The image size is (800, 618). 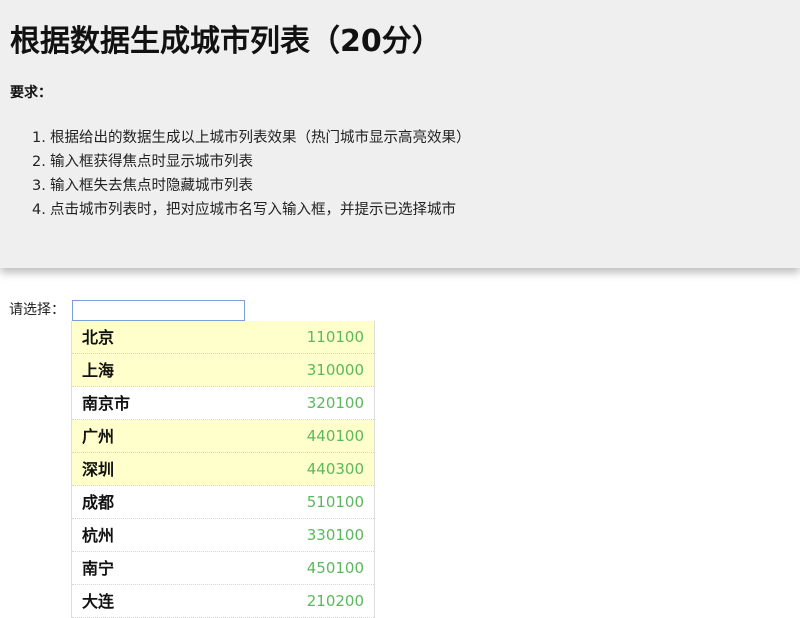 I want to click on city-name: 大连, so click(x=98, y=601).